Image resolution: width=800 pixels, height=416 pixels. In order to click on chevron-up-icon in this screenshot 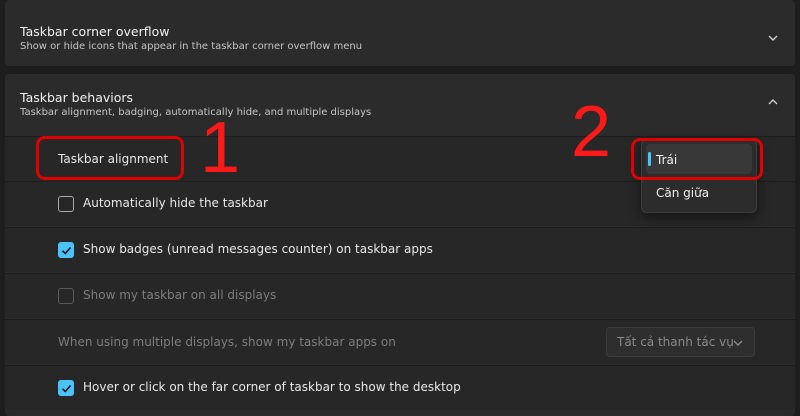, I will do `click(773, 102)`.